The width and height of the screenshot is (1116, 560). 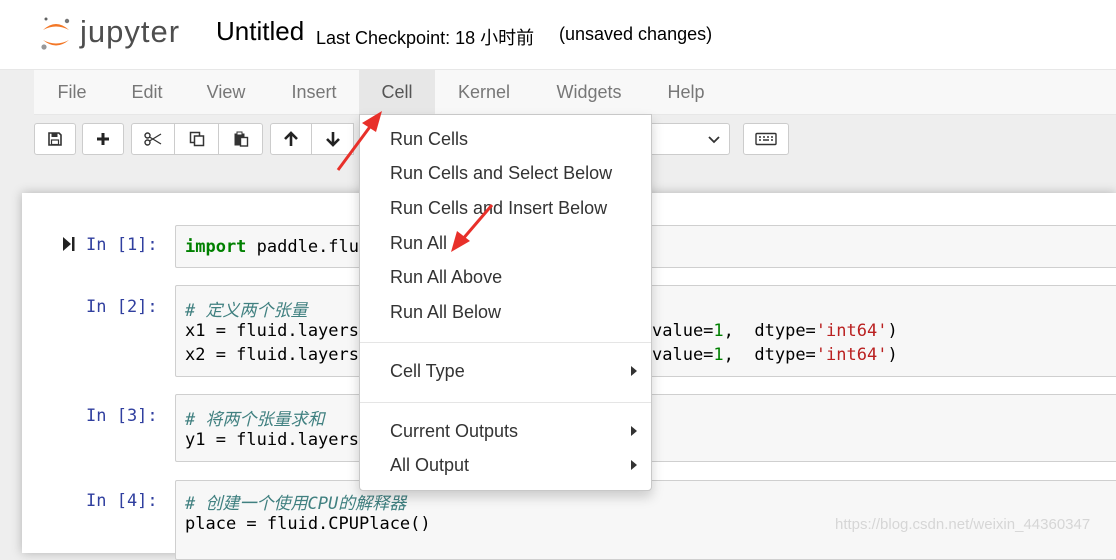 I want to click on copy-button, so click(x=197, y=139).